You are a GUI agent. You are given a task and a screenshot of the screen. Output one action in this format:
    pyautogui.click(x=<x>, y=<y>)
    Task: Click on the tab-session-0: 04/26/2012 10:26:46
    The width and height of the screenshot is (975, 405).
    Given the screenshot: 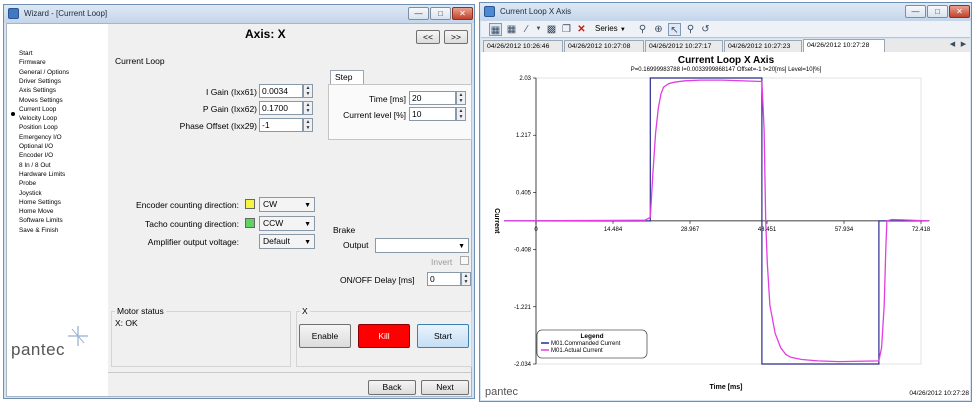 What is the action you would take?
    pyautogui.click(x=523, y=46)
    